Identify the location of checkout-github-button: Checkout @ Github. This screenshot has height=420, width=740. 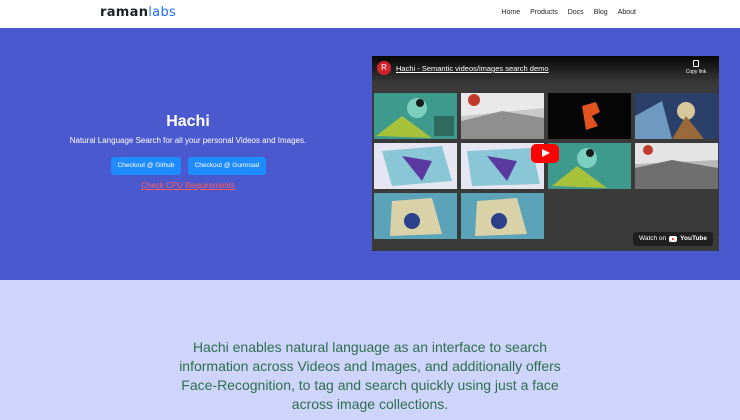
(146, 166).